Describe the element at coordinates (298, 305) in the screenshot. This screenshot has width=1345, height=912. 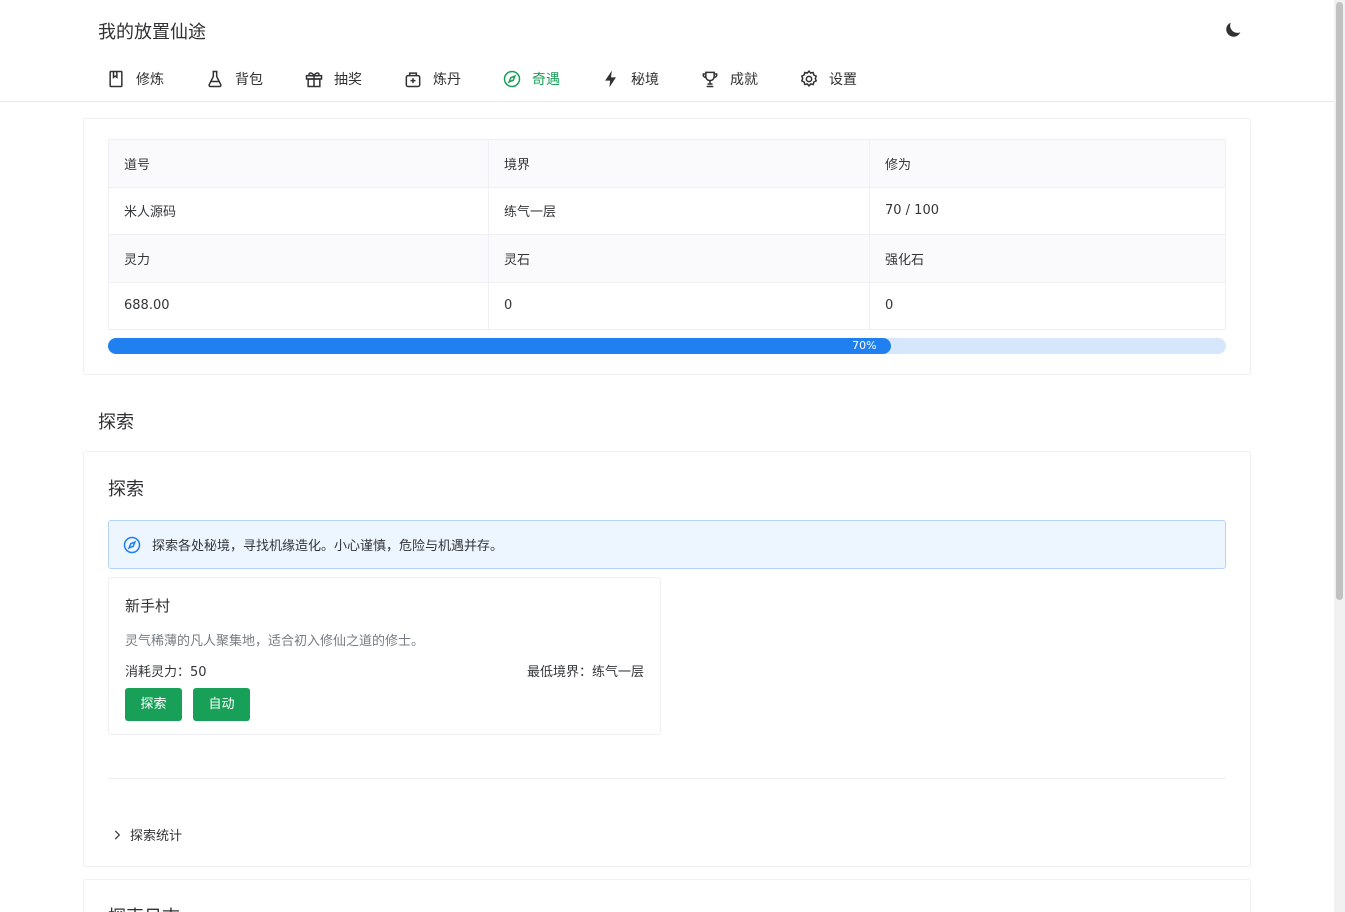
I see `stat-value-spirit-power: 688.00` at that location.